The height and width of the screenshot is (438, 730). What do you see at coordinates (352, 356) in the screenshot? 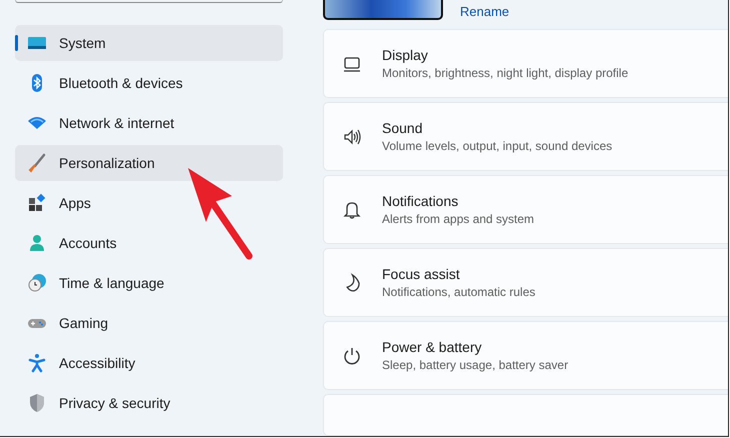
I see `power-icon` at bounding box center [352, 356].